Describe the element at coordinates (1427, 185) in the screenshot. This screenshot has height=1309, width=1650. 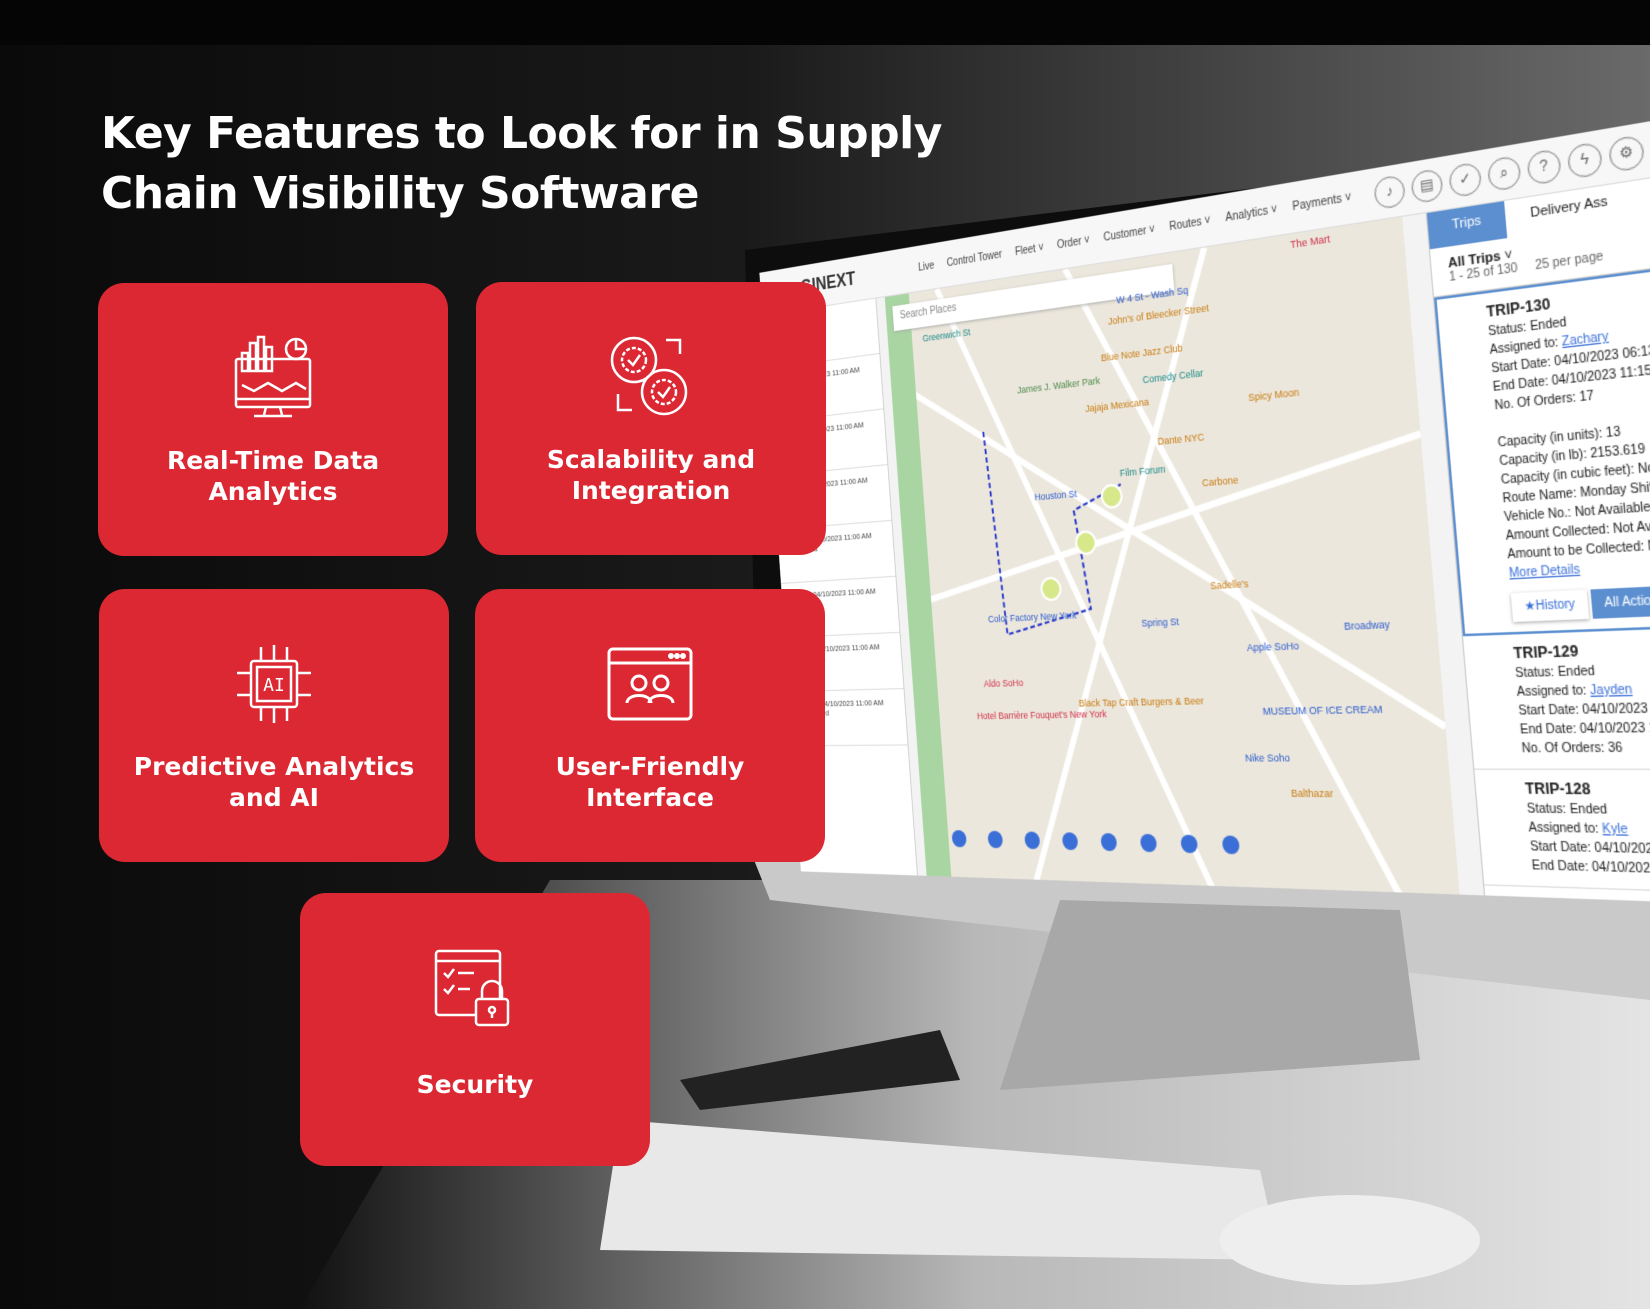
I see `chat-icon: ▤` at that location.